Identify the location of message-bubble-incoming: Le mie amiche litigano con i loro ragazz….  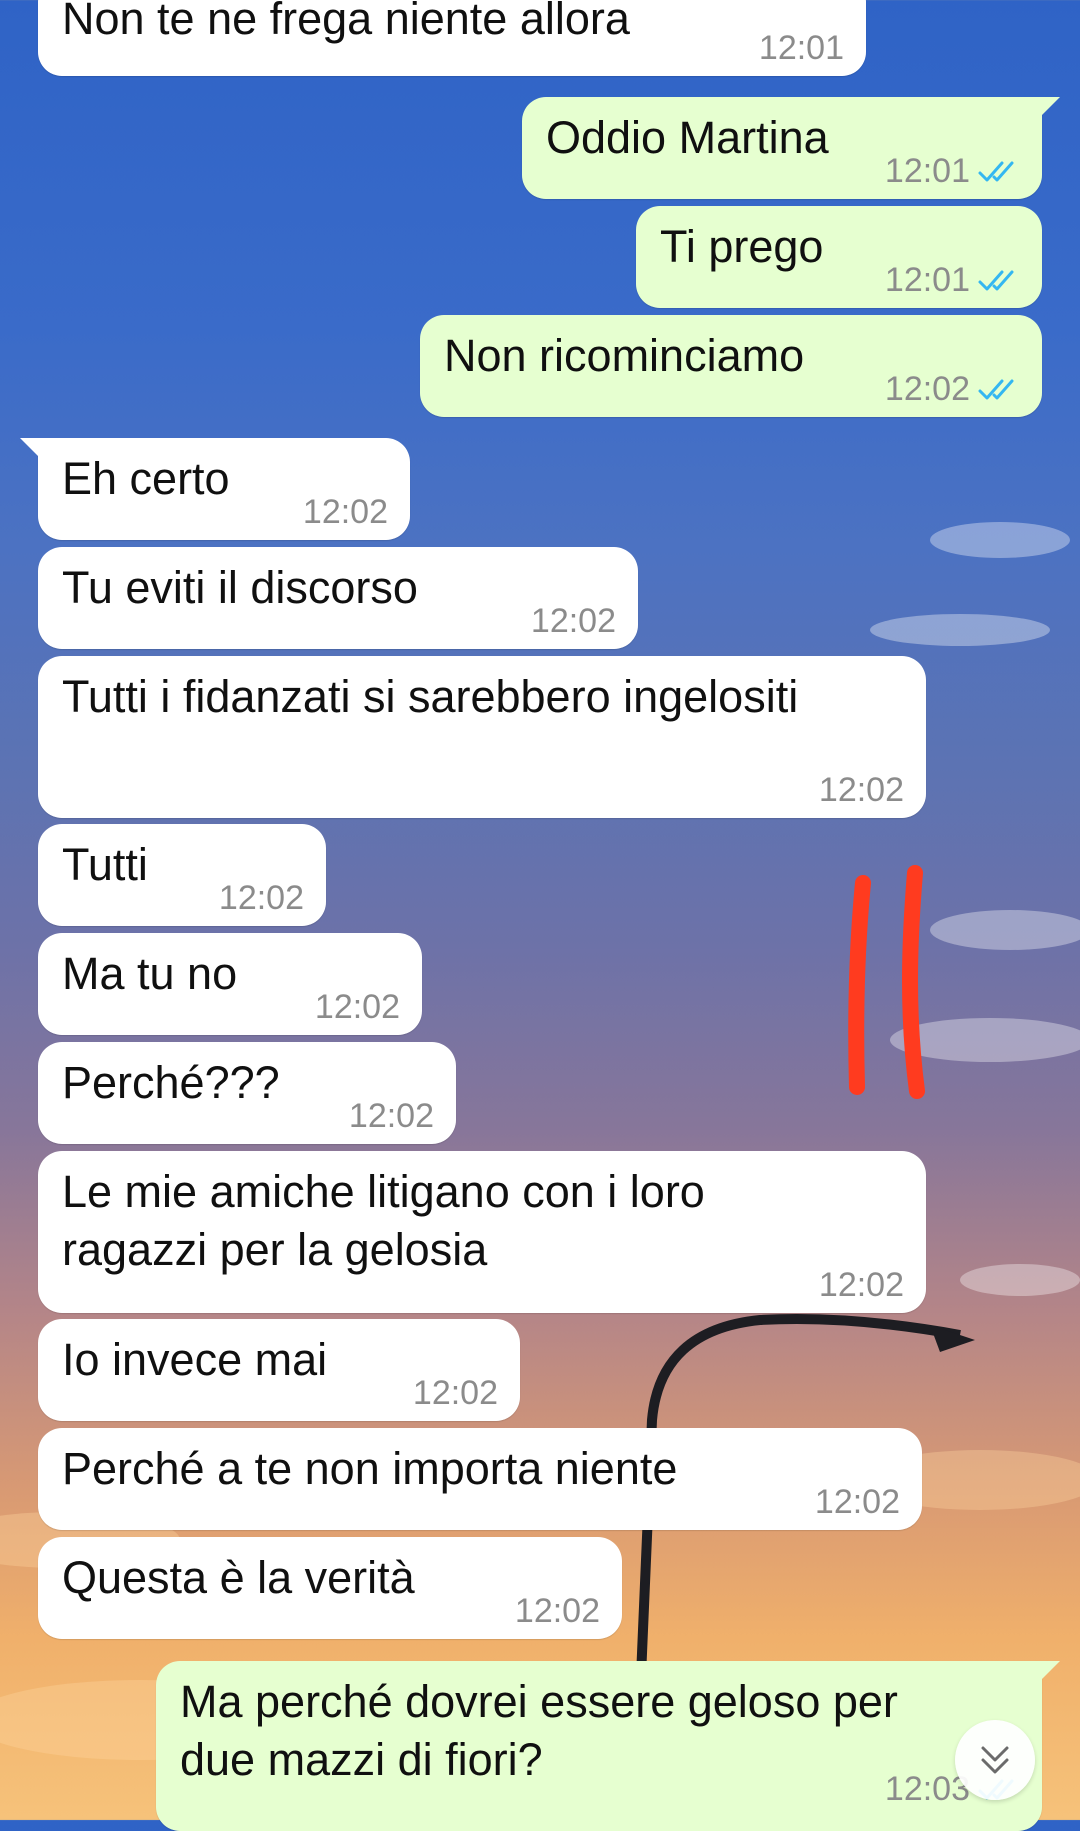
(482, 1232).